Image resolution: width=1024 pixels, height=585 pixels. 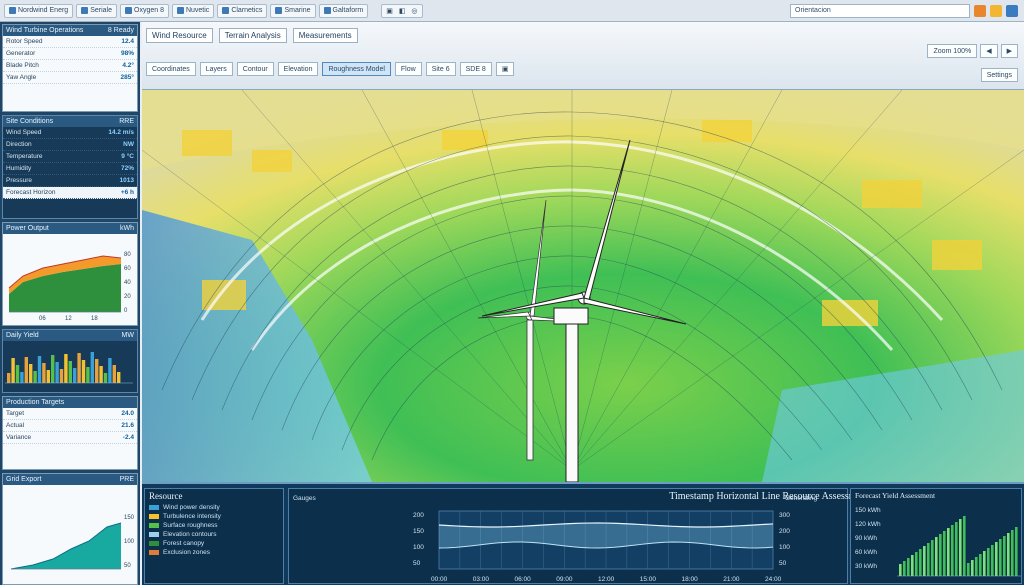 What do you see at coordinates (27, 228) in the screenshot?
I see `panel-title: Power Output` at bounding box center [27, 228].